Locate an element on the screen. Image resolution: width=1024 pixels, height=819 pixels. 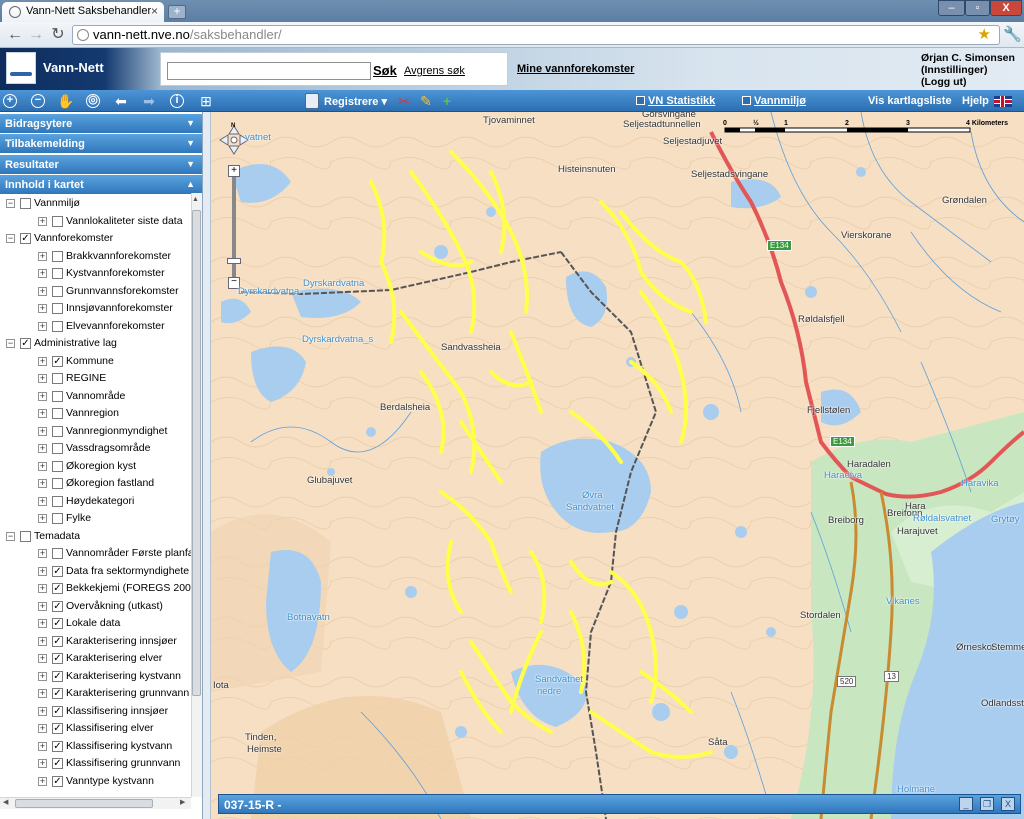
wrench-icon: 🔧 is located at coordinates (1012, 34).